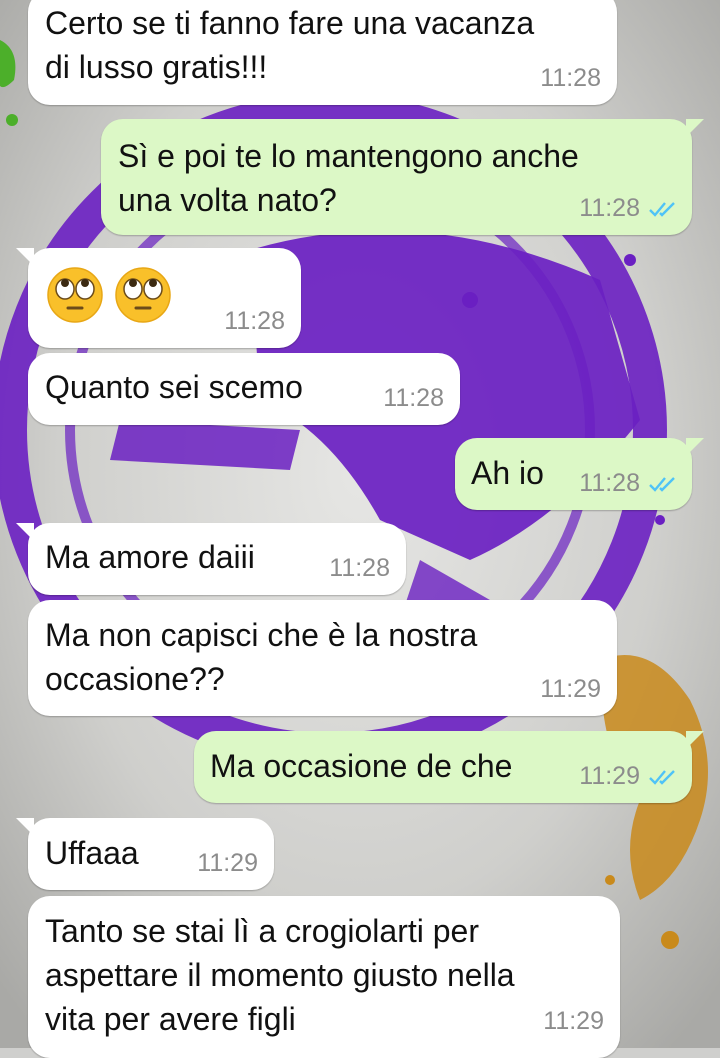  Describe the element at coordinates (170, 1019) in the screenshot. I see `message-text-line: vita per avere figli` at that location.